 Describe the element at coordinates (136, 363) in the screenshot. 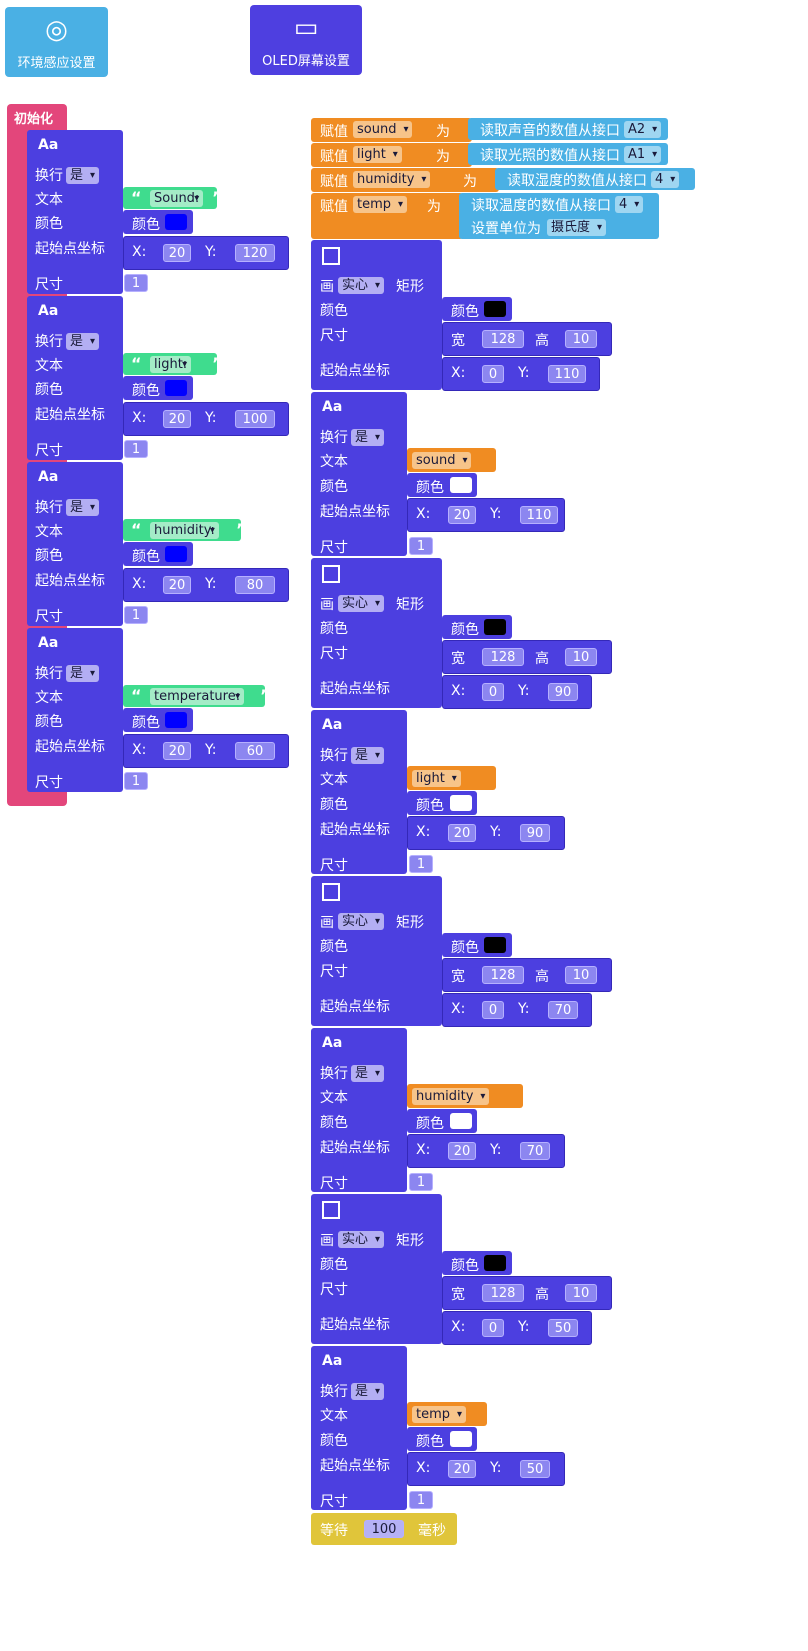

I see `quote-open-icon: “` at that location.